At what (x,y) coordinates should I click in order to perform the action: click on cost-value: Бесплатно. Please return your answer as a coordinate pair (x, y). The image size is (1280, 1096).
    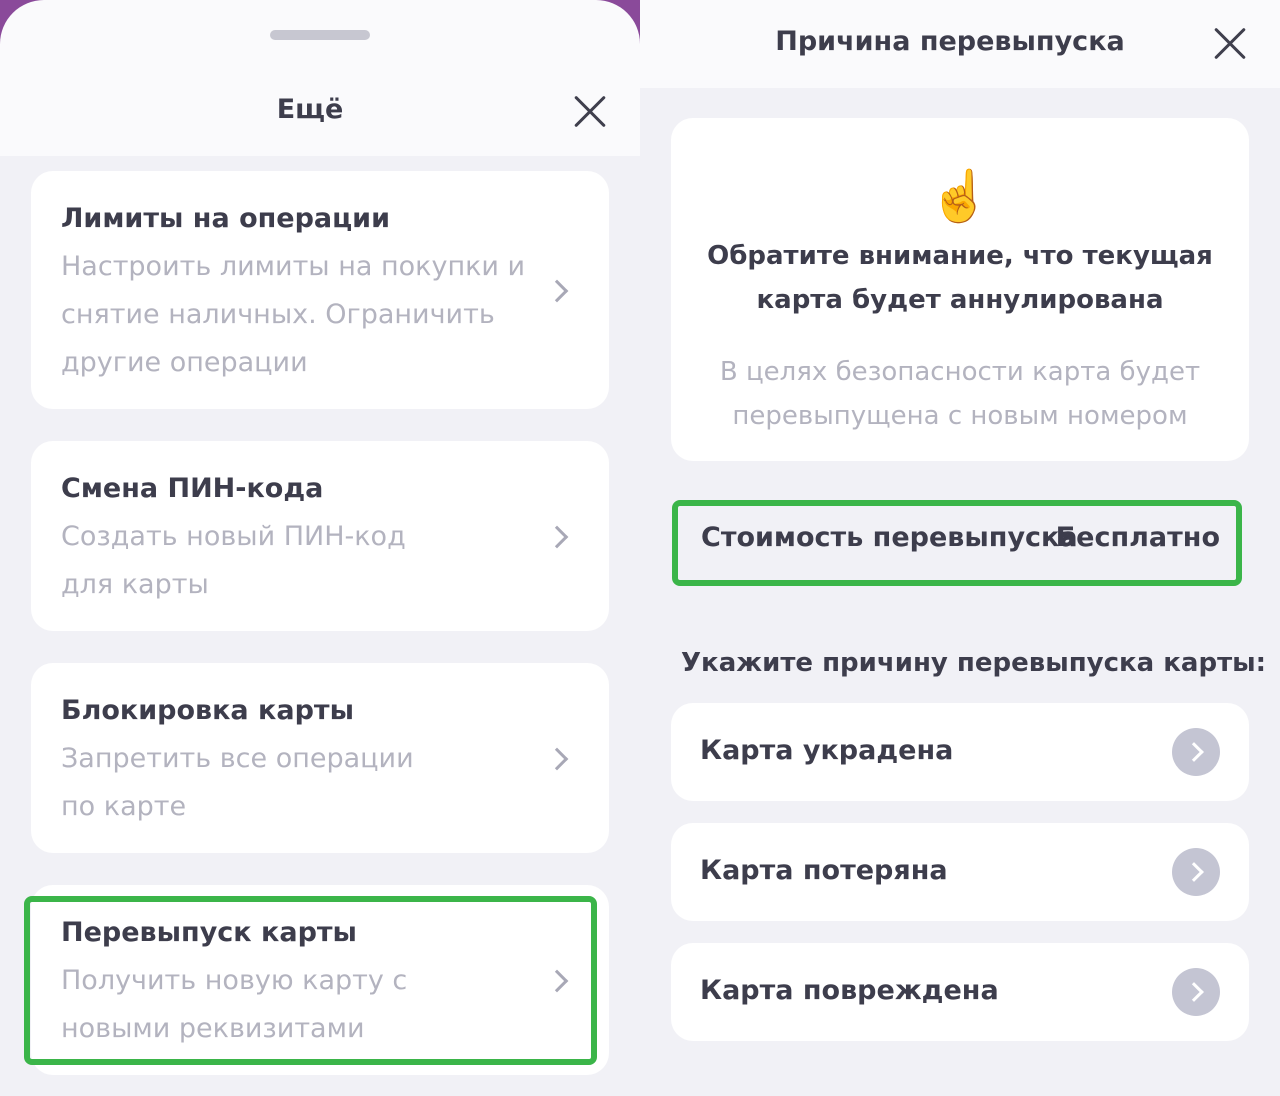
    Looking at the image, I should click on (1137, 537).